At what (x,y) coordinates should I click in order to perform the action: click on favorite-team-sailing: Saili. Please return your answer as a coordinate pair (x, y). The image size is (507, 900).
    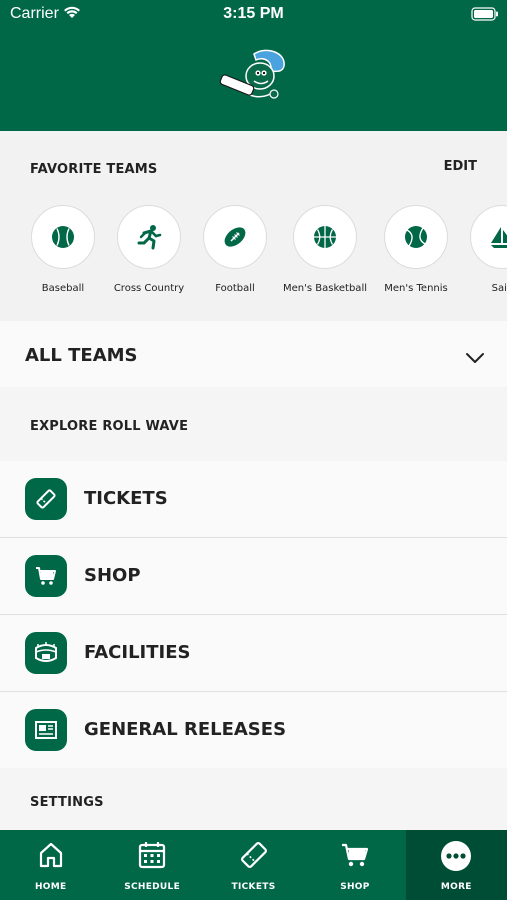
    Looking at the image, I should click on (479, 249).